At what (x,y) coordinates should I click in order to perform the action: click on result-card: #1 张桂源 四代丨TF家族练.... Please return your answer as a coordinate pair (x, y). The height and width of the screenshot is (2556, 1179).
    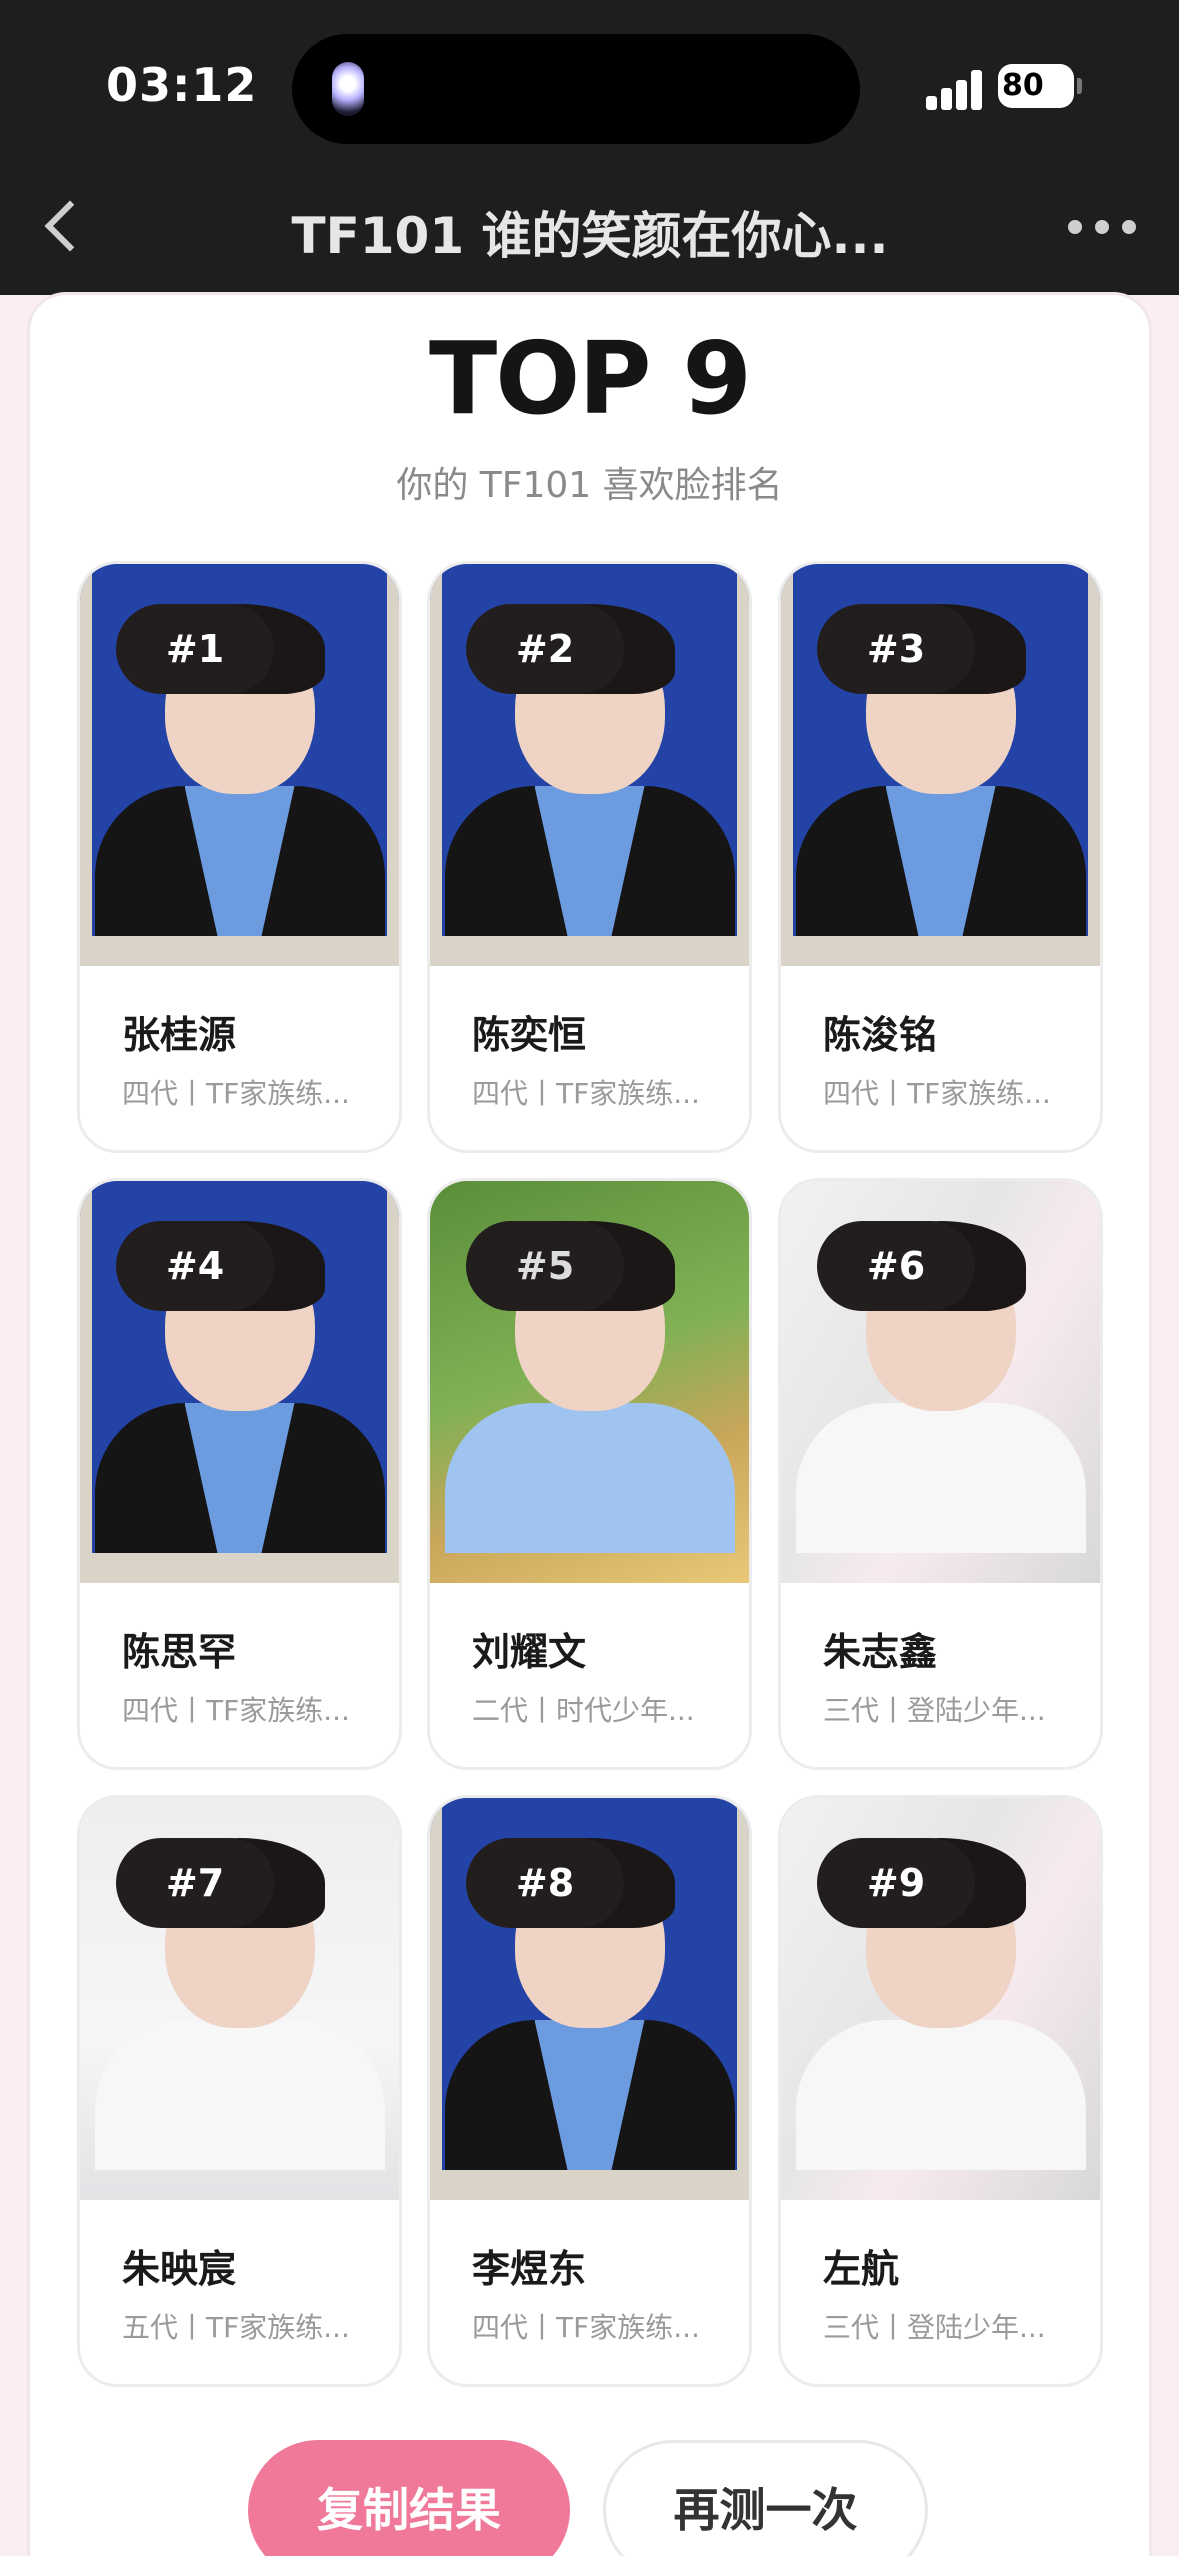
    Looking at the image, I should click on (239, 857).